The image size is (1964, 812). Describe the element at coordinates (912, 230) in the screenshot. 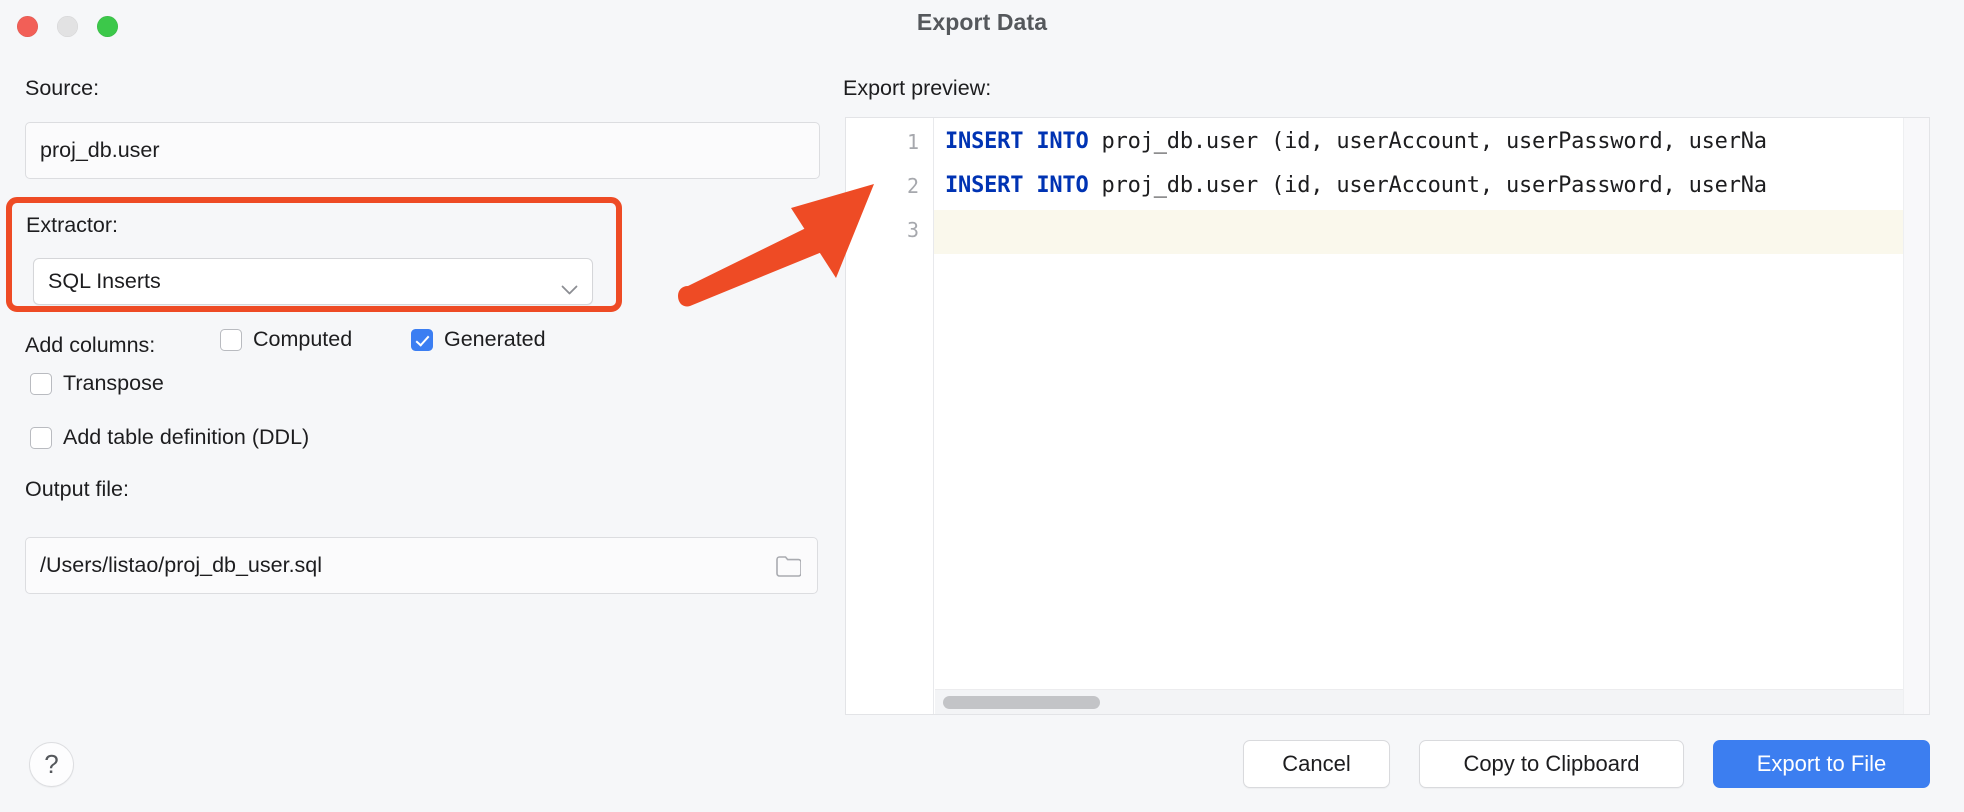

I see `line-number: 3` at that location.